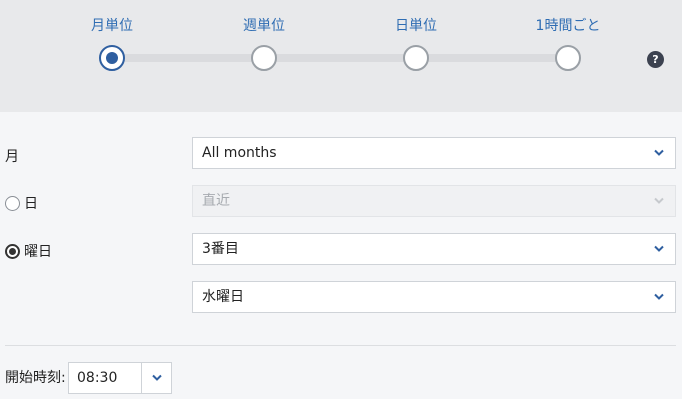  What do you see at coordinates (434, 297) in the screenshot?
I see `weekday-day-select: 水曜日` at bounding box center [434, 297].